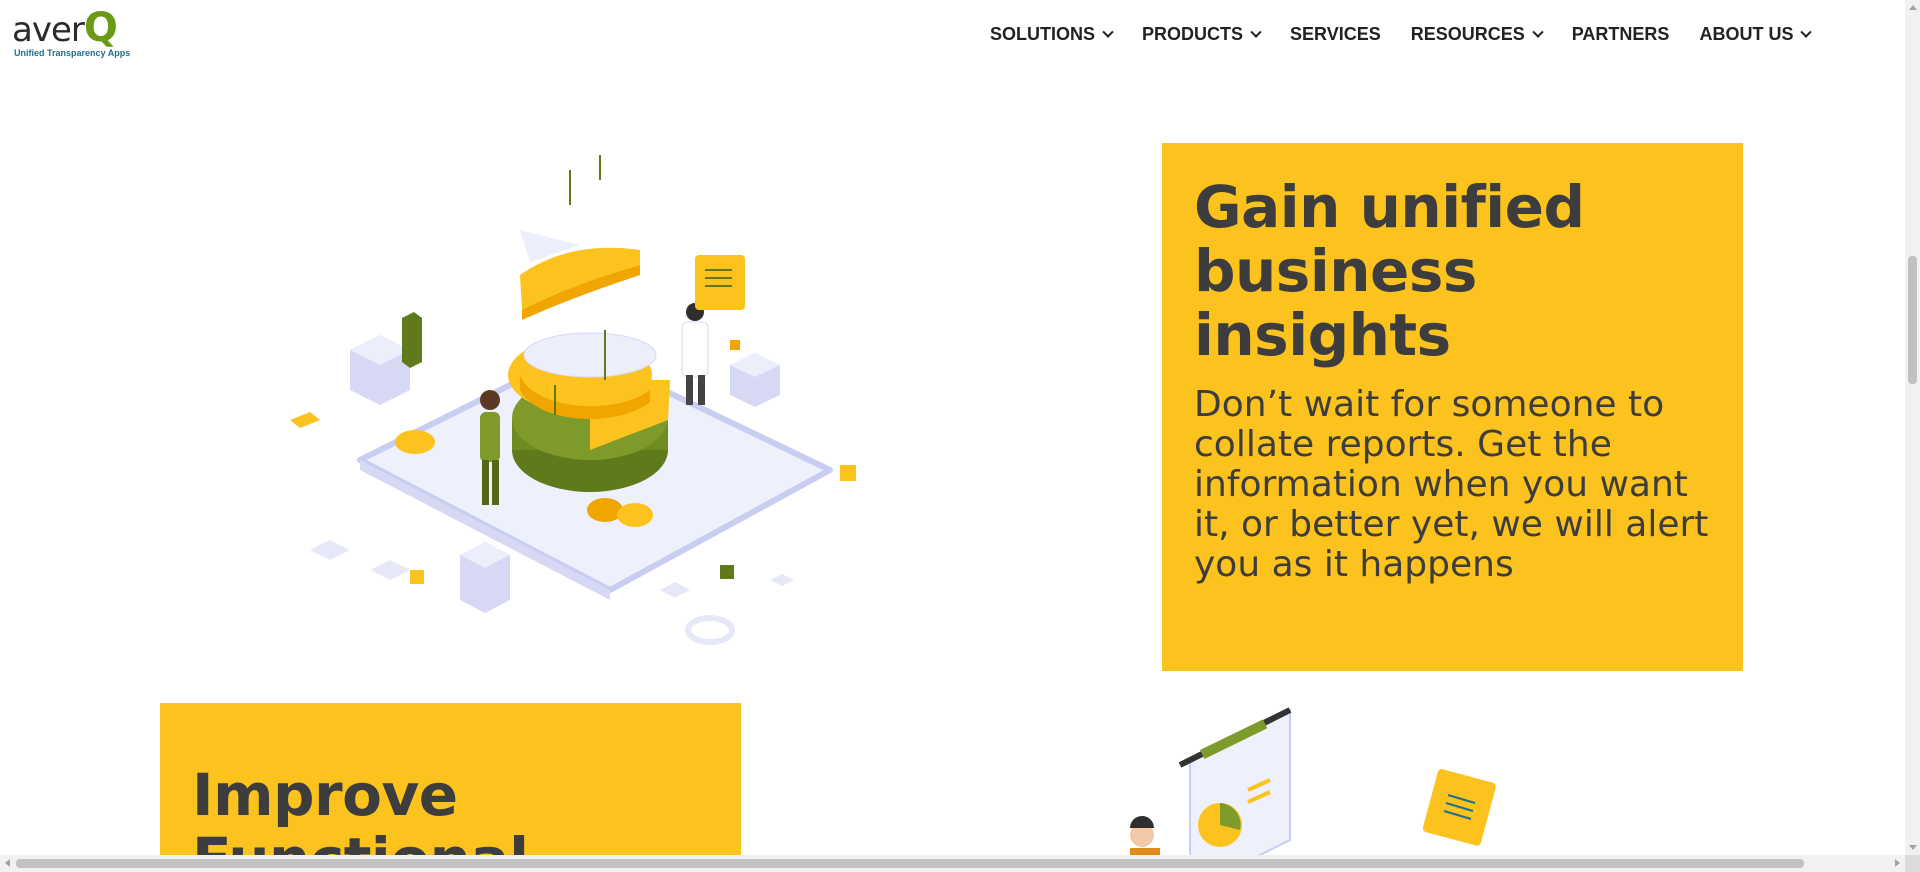  What do you see at coordinates (1621, 34) in the screenshot?
I see `nav-item-partners: PARTNERS` at bounding box center [1621, 34].